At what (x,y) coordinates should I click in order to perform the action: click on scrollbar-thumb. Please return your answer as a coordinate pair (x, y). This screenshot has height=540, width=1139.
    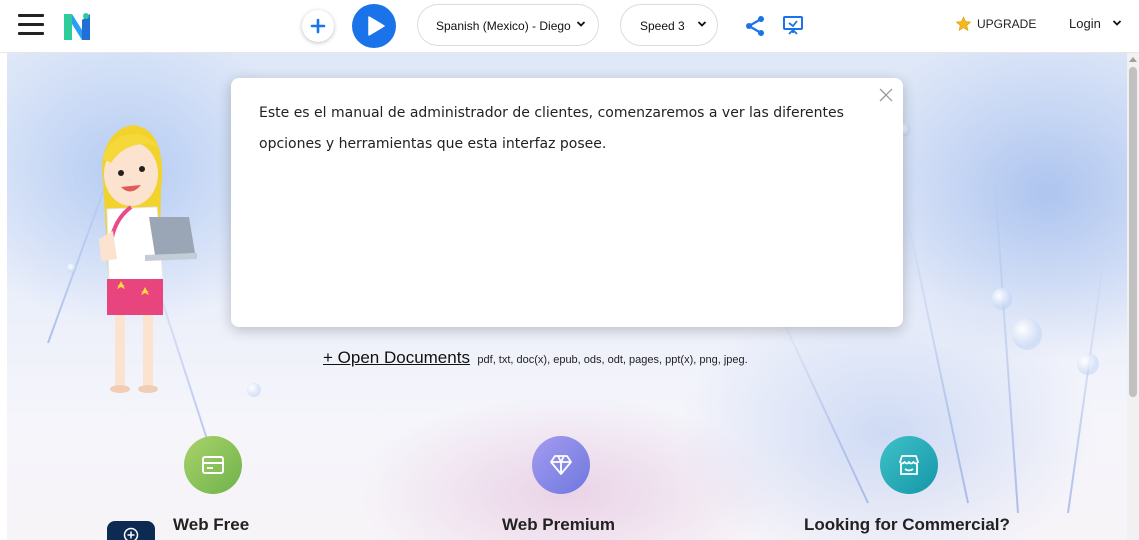
    Looking at the image, I should click on (1133, 232).